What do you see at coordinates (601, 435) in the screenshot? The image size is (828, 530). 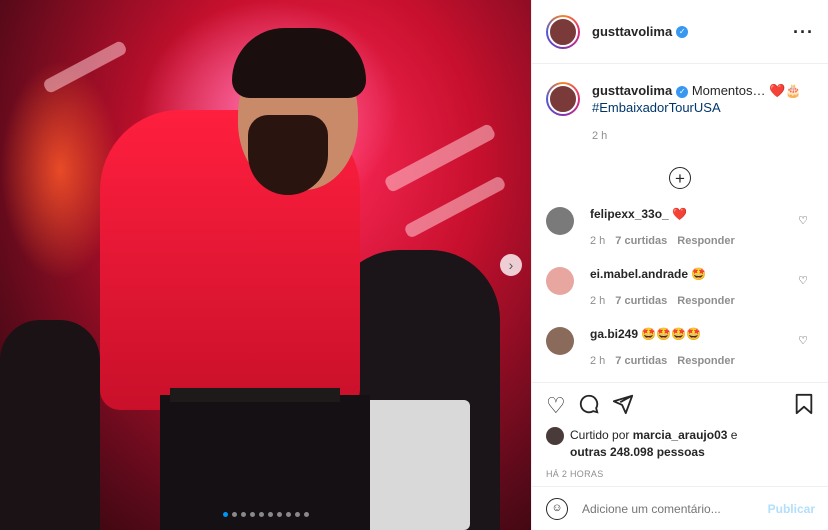 I see `likes-prefix: Curtido por` at bounding box center [601, 435].